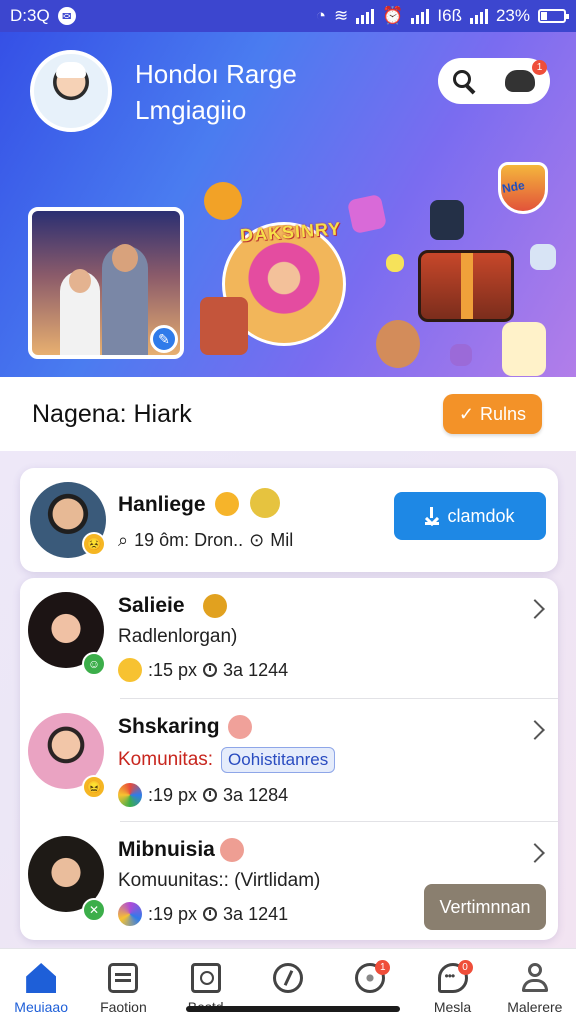  I want to click on edit-icon: ✎, so click(164, 339).